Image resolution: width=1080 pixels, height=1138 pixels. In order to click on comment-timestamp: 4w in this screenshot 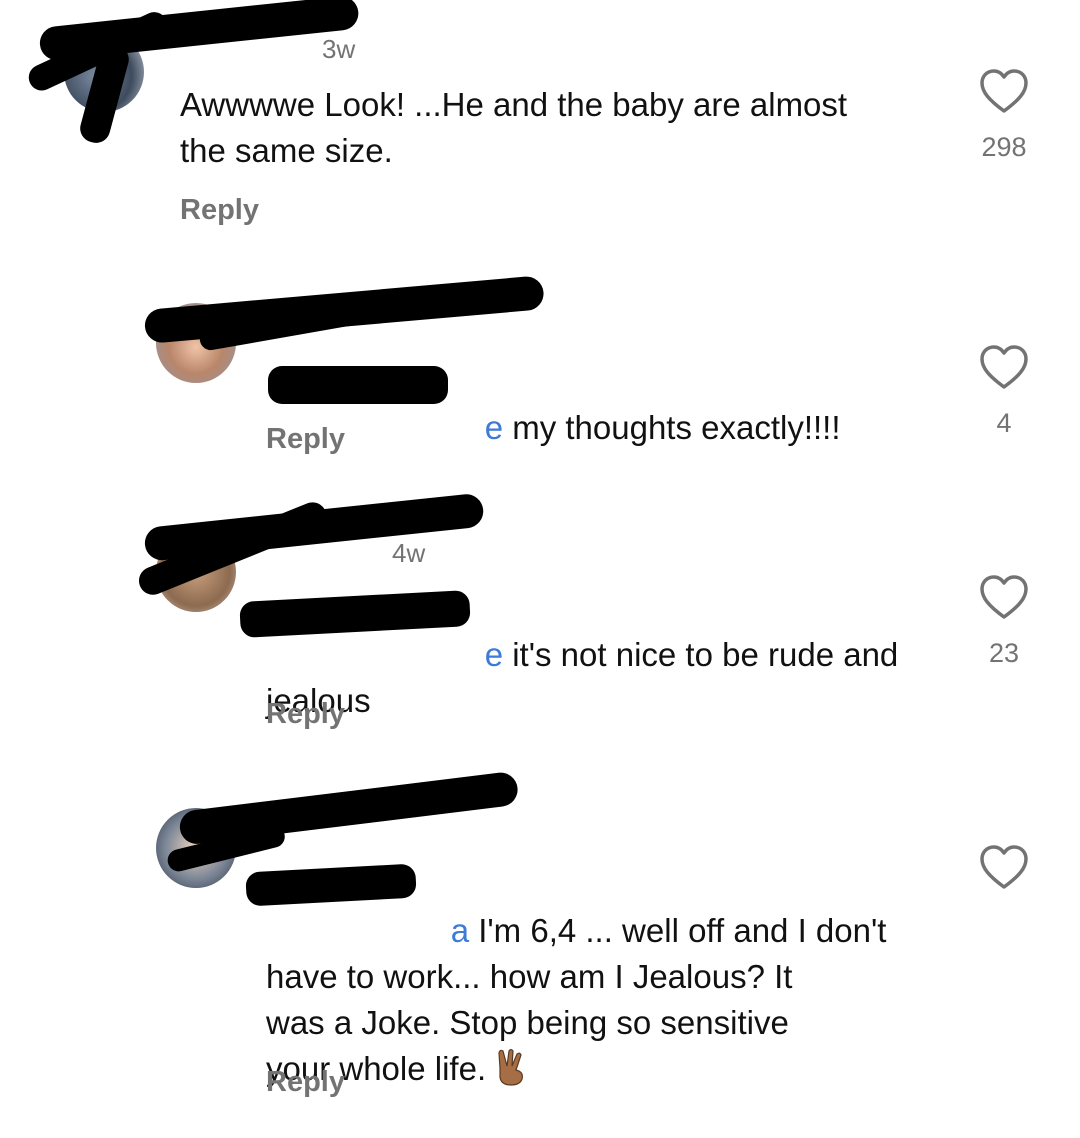, I will do `click(409, 553)`.